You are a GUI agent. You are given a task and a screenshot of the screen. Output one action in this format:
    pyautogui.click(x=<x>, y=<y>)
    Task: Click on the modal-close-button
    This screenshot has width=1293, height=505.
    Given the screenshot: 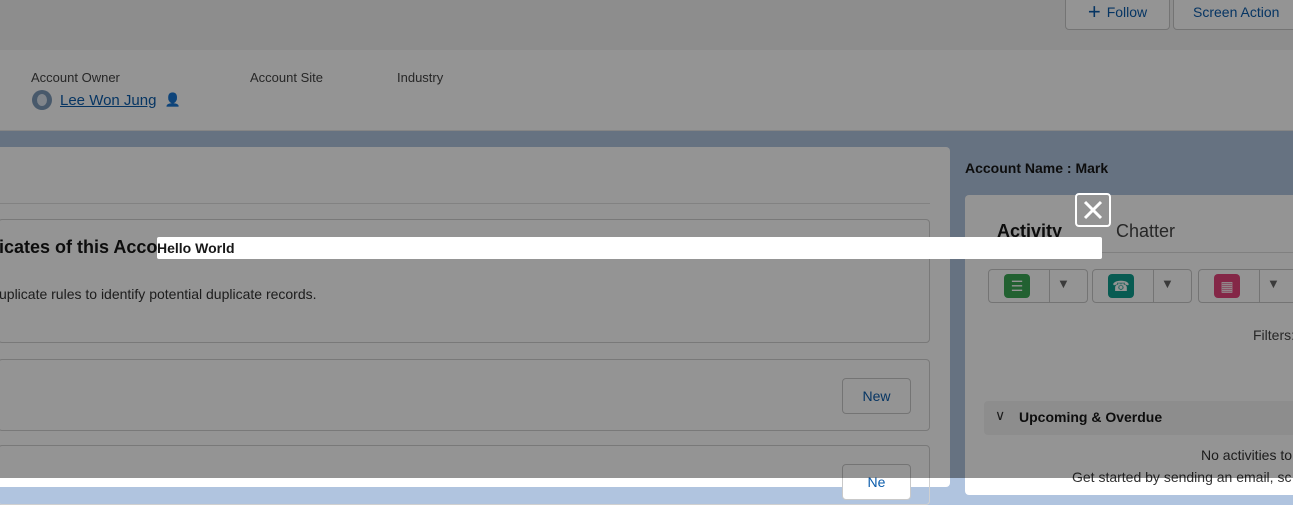 What is the action you would take?
    pyautogui.click(x=1093, y=210)
    